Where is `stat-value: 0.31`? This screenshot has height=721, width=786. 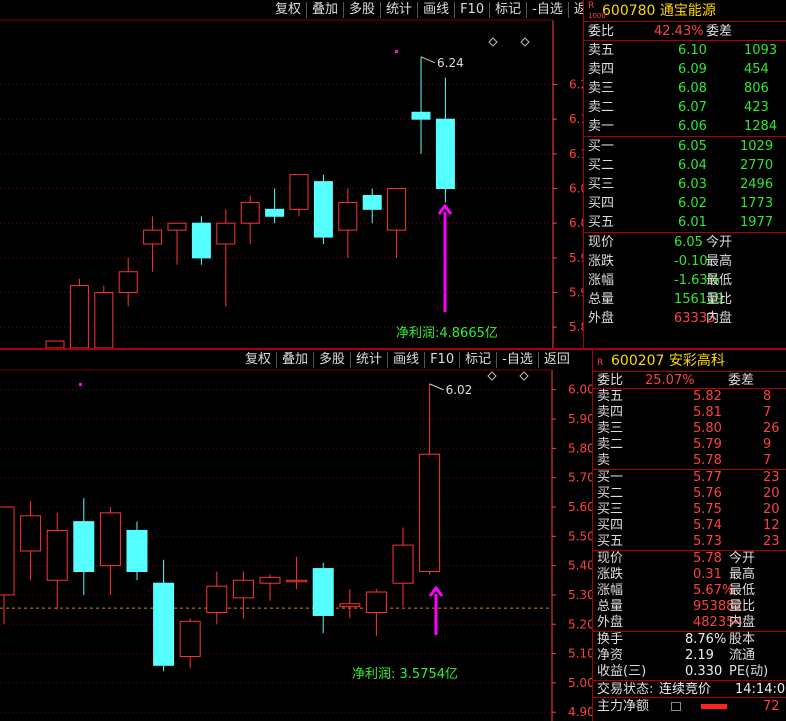 stat-value: 0.31 is located at coordinates (707, 574).